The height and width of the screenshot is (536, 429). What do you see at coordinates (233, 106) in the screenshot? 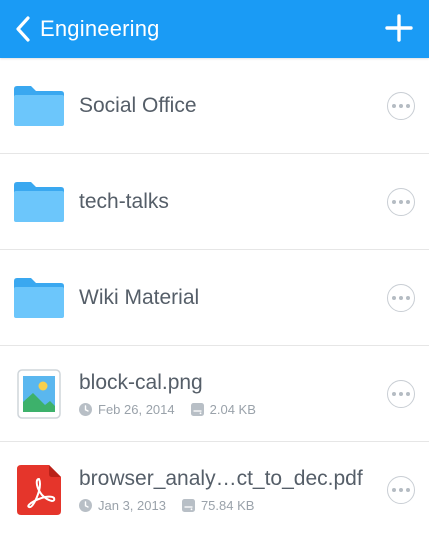
I see `item-text: Social Office` at bounding box center [233, 106].